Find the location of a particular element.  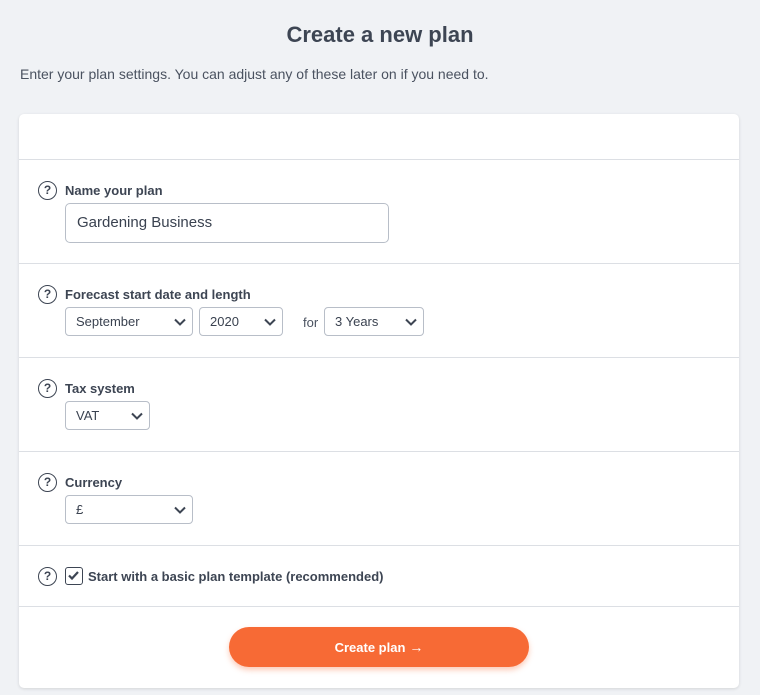

create-plan-button: Create plan → is located at coordinates (379, 647).